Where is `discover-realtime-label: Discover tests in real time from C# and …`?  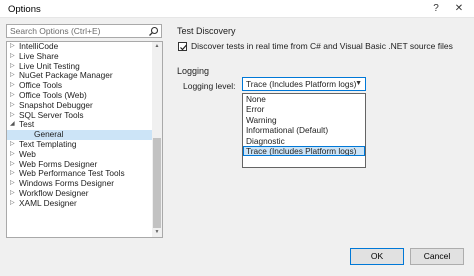
discover-realtime-label: Discover tests in real time from C# and … is located at coordinates (322, 46).